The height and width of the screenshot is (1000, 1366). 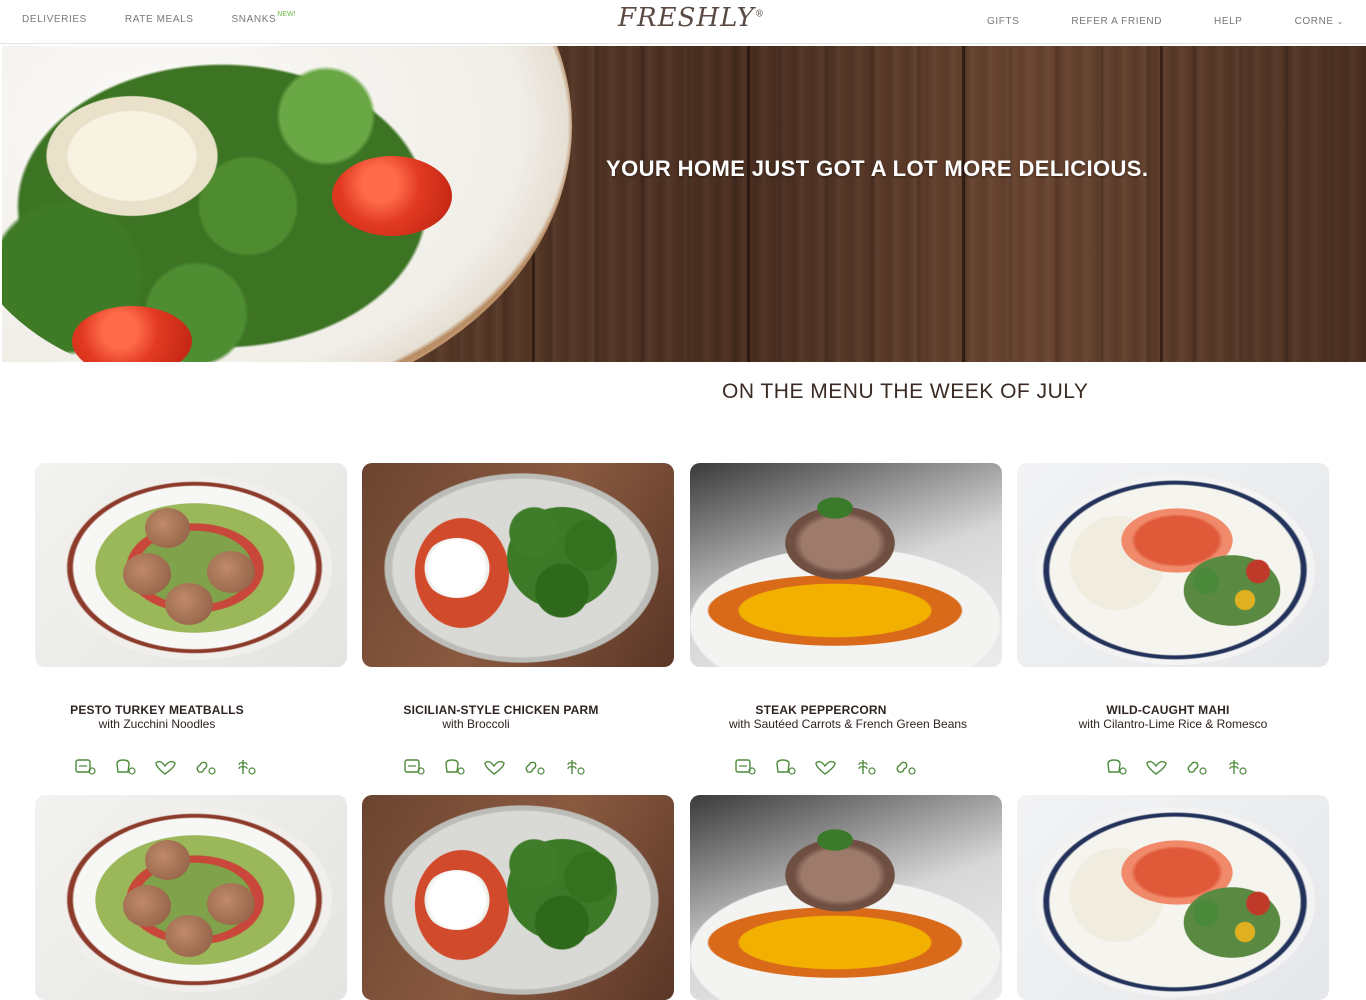 What do you see at coordinates (1165, 21) in the screenshot?
I see `nav-right: GIFTS REFER A FRIEND HELP CORNE ⌄` at bounding box center [1165, 21].